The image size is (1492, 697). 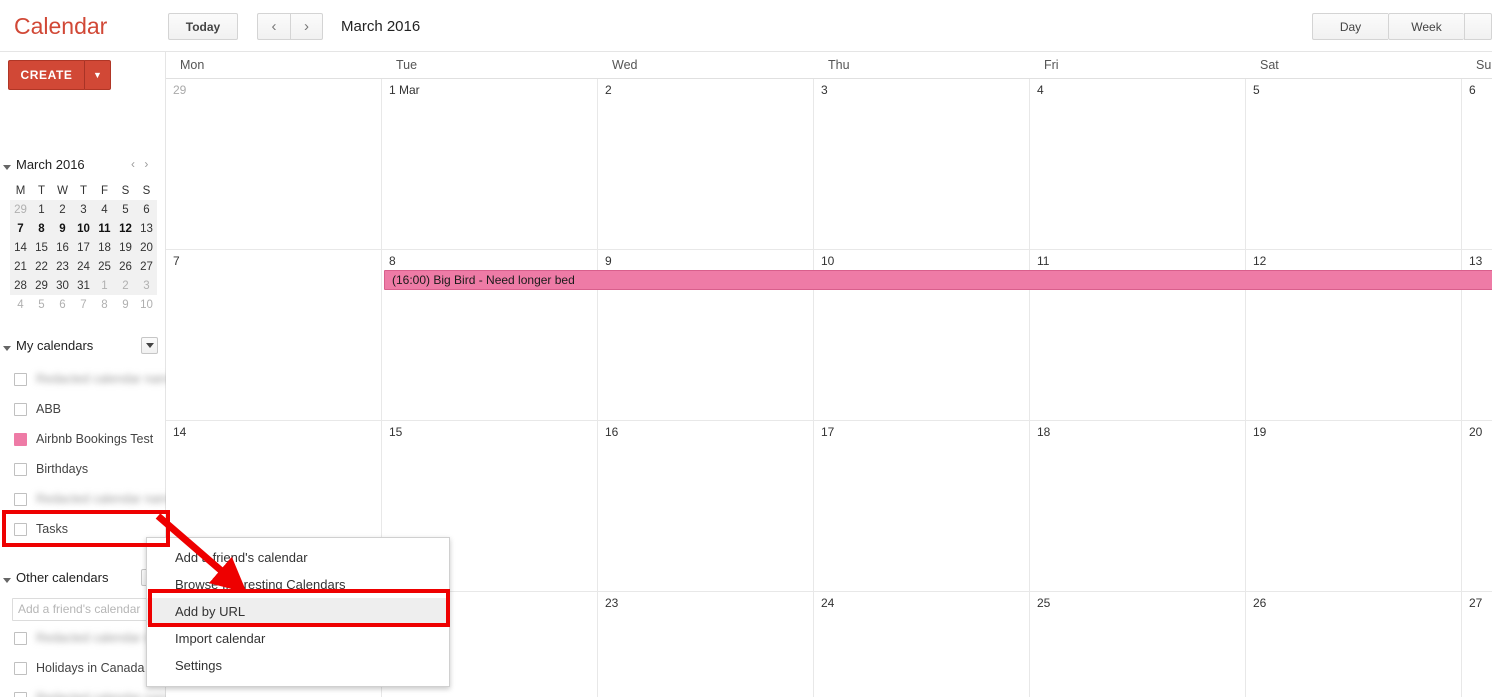 I want to click on mini-calendar-day: 28, so click(x=20, y=285).